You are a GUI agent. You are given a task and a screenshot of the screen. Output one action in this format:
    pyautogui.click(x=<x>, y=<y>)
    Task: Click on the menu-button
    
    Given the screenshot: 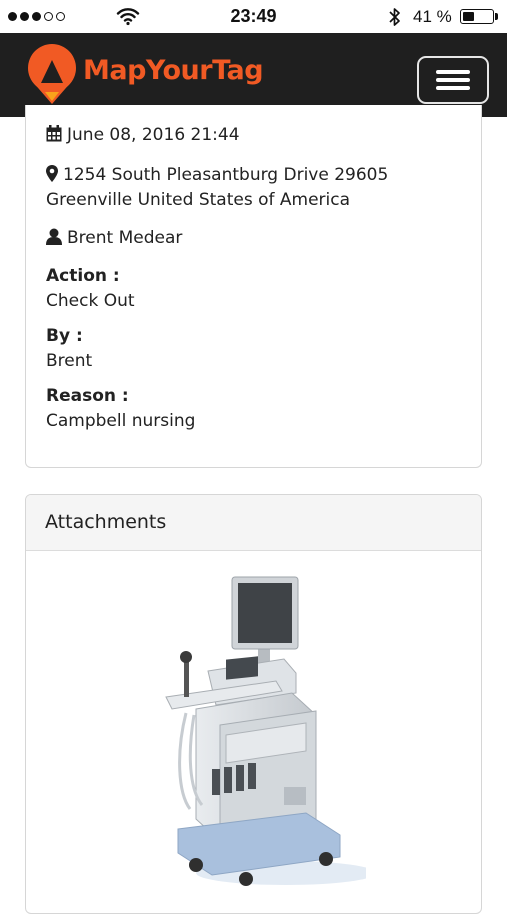 What is the action you would take?
    pyautogui.click(x=453, y=80)
    